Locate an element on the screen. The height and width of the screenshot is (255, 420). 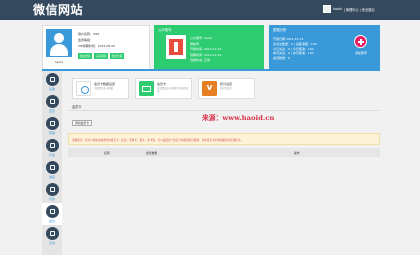
add-account-label: 添加账号 is located at coordinates (361, 53).